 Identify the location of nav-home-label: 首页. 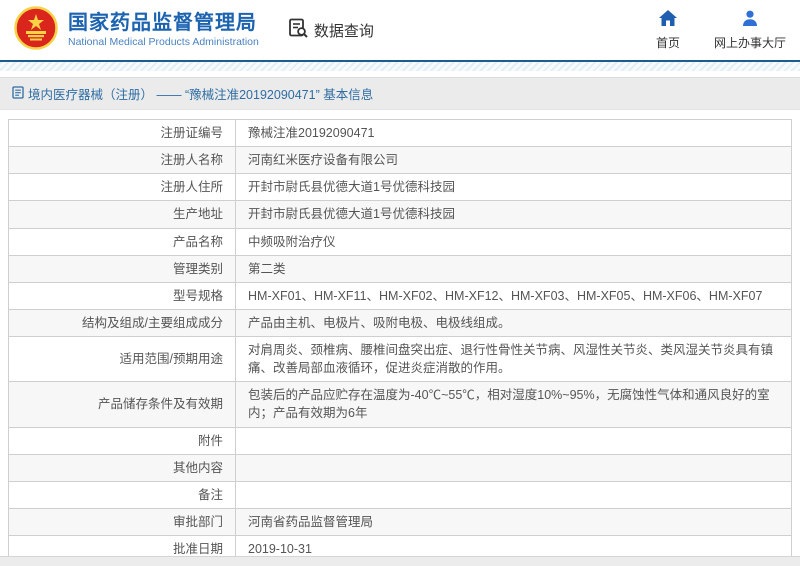
(667, 42).